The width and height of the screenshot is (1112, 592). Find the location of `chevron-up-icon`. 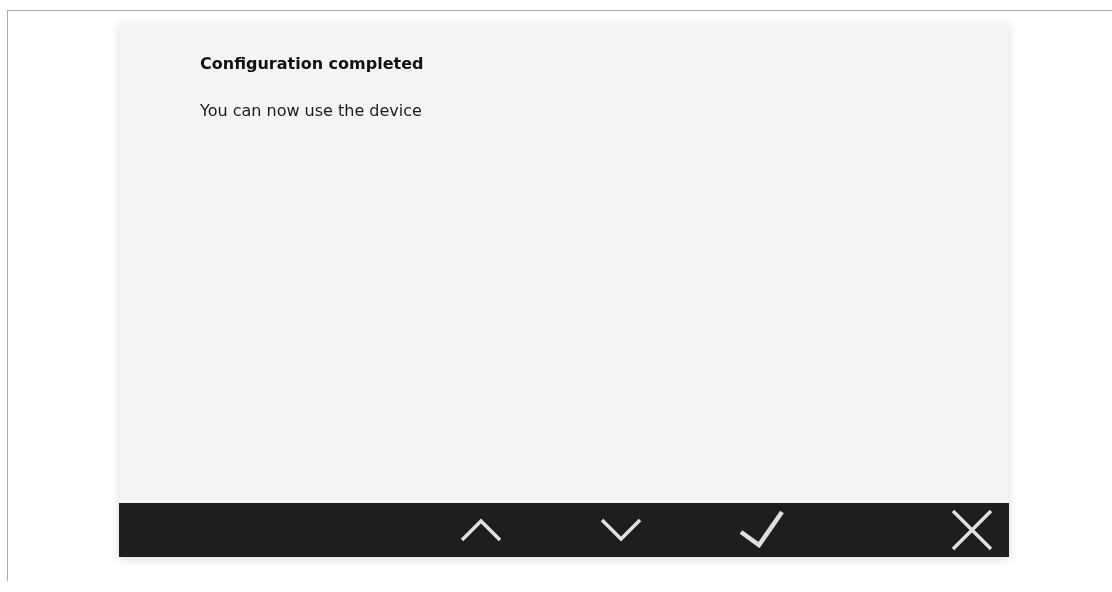

chevron-up-icon is located at coordinates (481, 530).